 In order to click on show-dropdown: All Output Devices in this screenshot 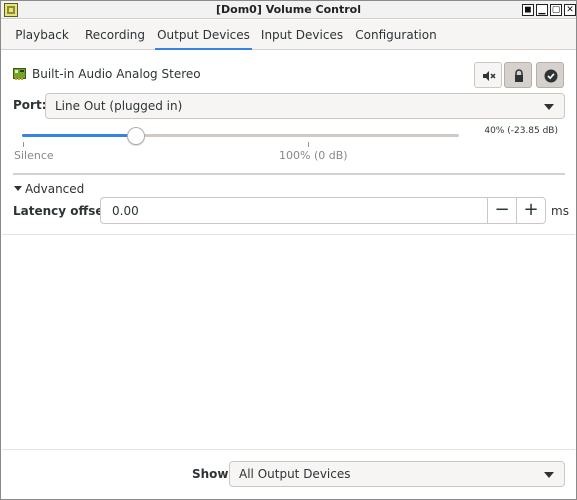, I will do `click(397, 474)`.